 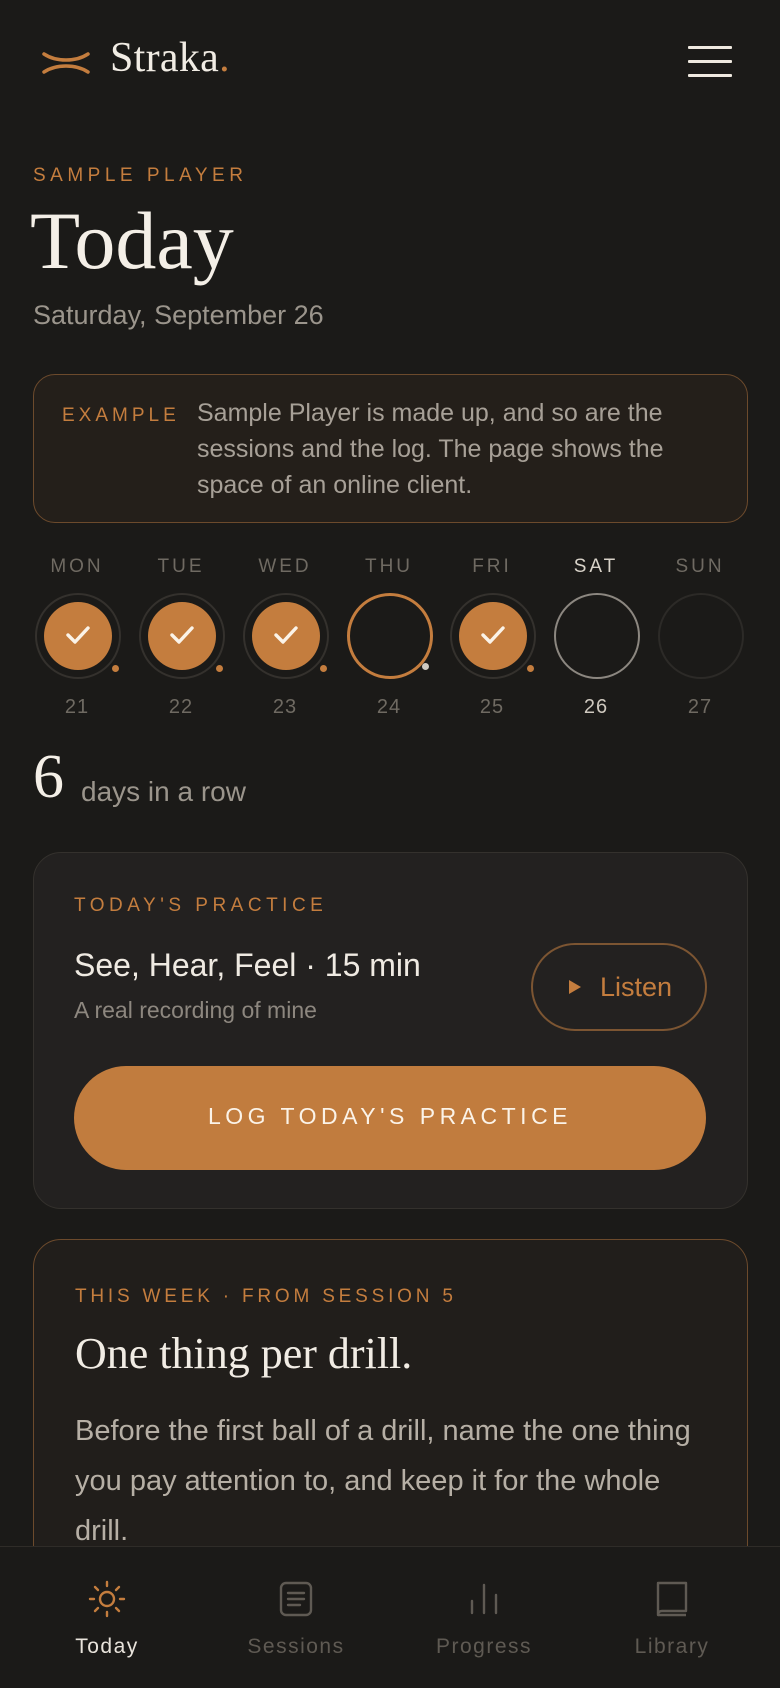 I want to click on day-number: 24, so click(x=389, y=707).